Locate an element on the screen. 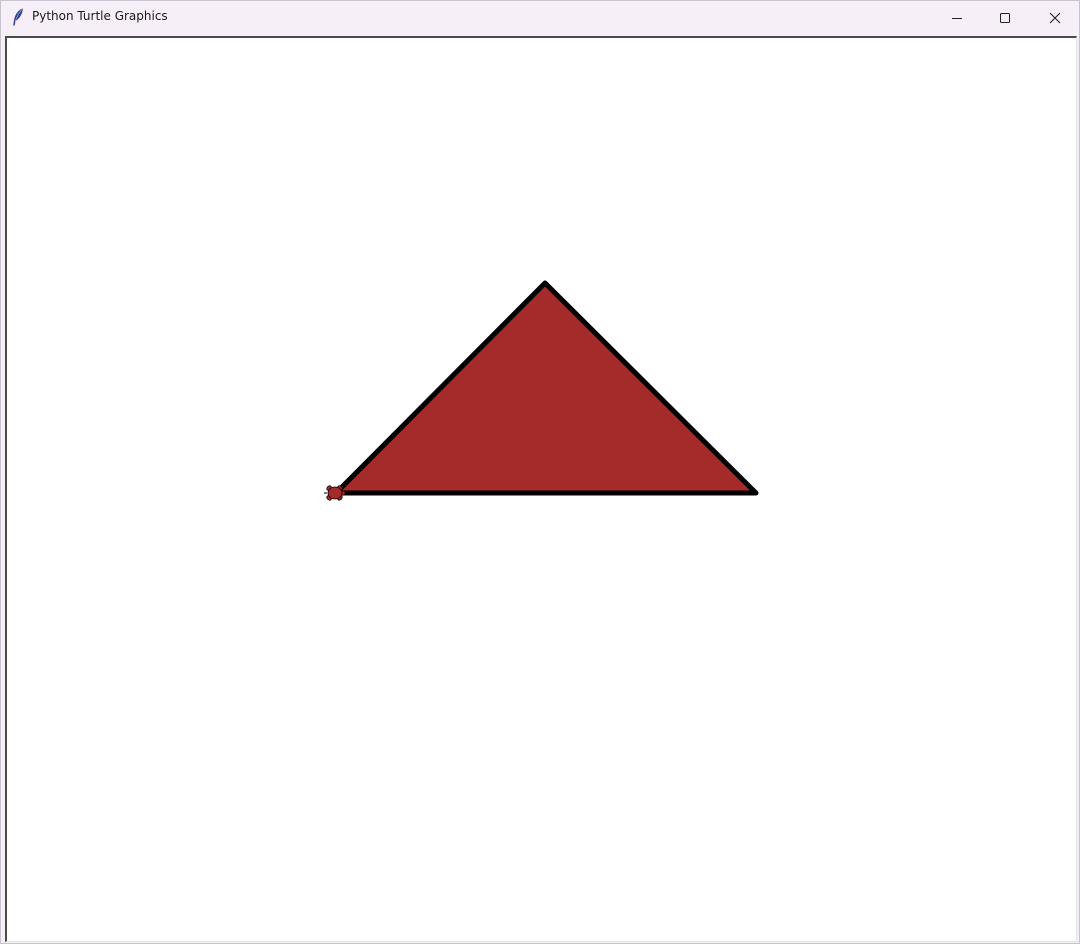  minimize-icon is located at coordinates (957, 18).